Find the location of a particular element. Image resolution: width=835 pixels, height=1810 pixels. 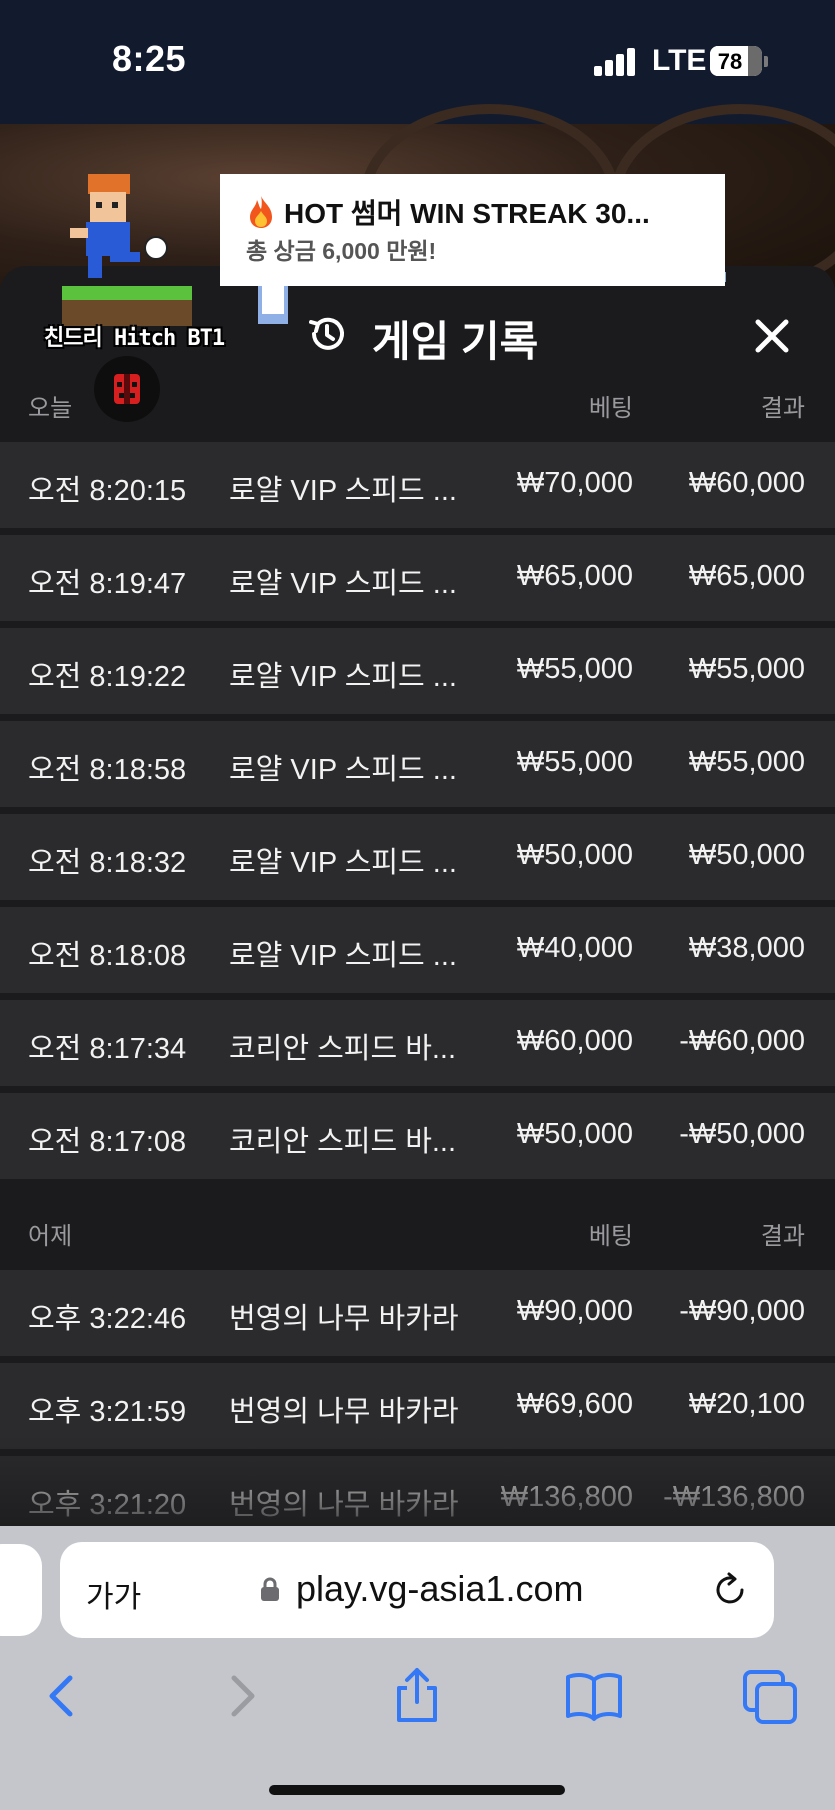

row-result: ₩60,000 is located at coordinates (746, 483).